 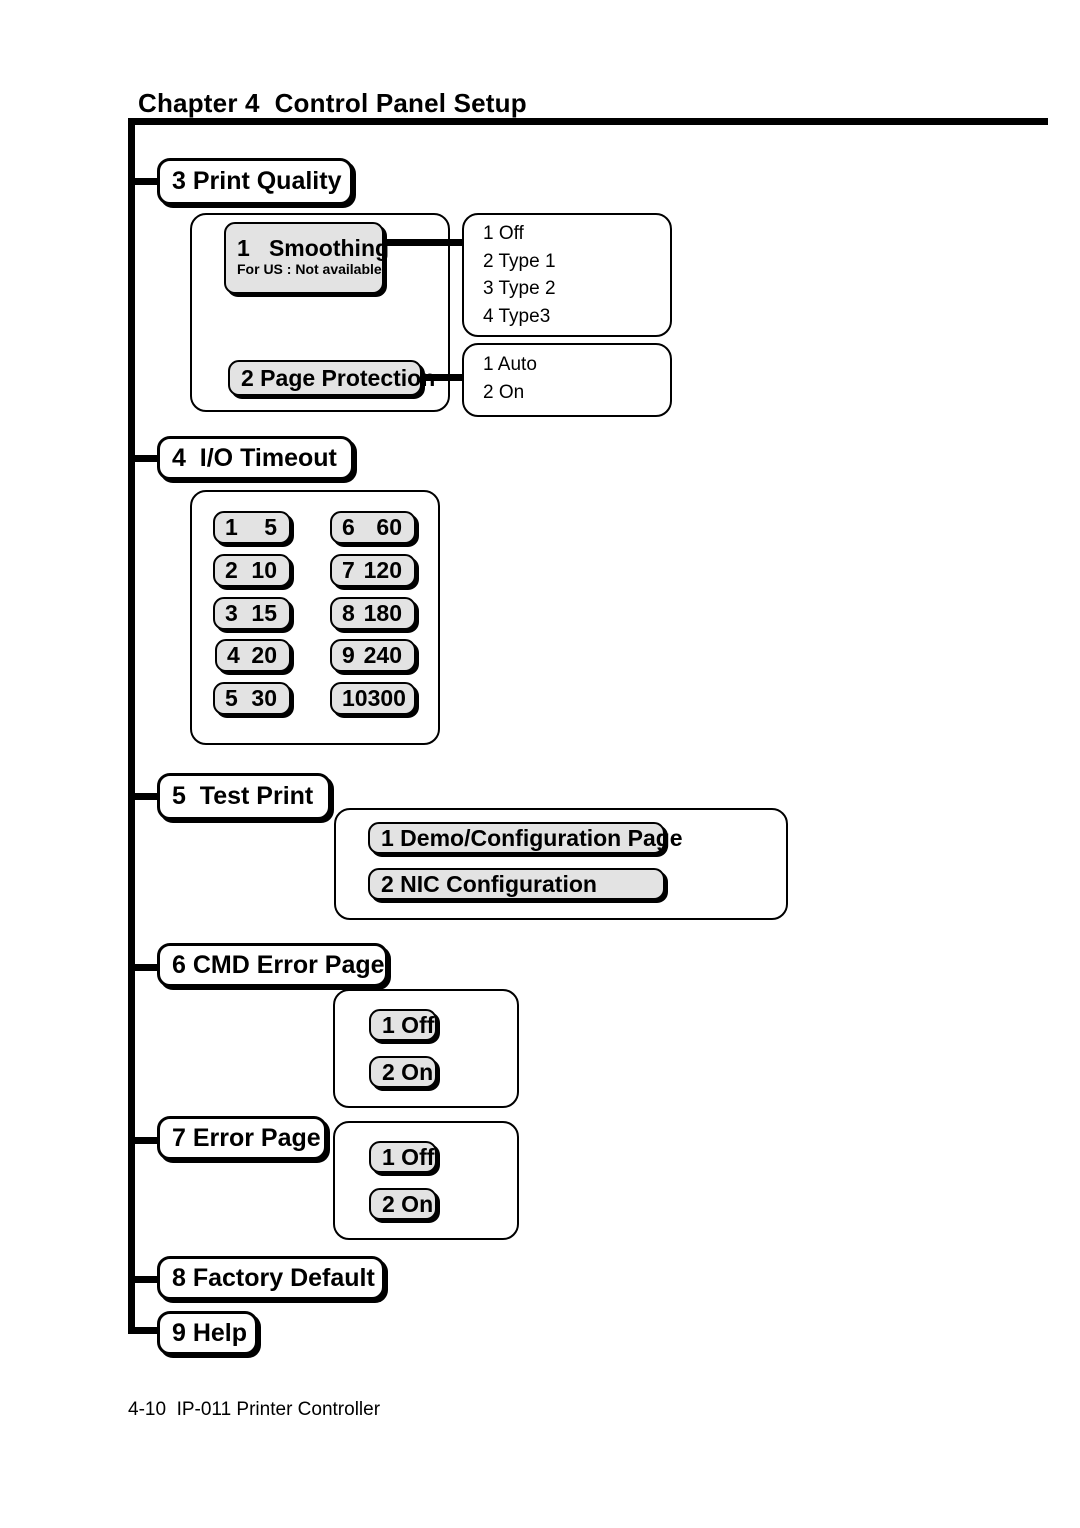 What do you see at coordinates (373, 613) in the screenshot?
I see `io-timeout-value-8: 8 180` at bounding box center [373, 613].